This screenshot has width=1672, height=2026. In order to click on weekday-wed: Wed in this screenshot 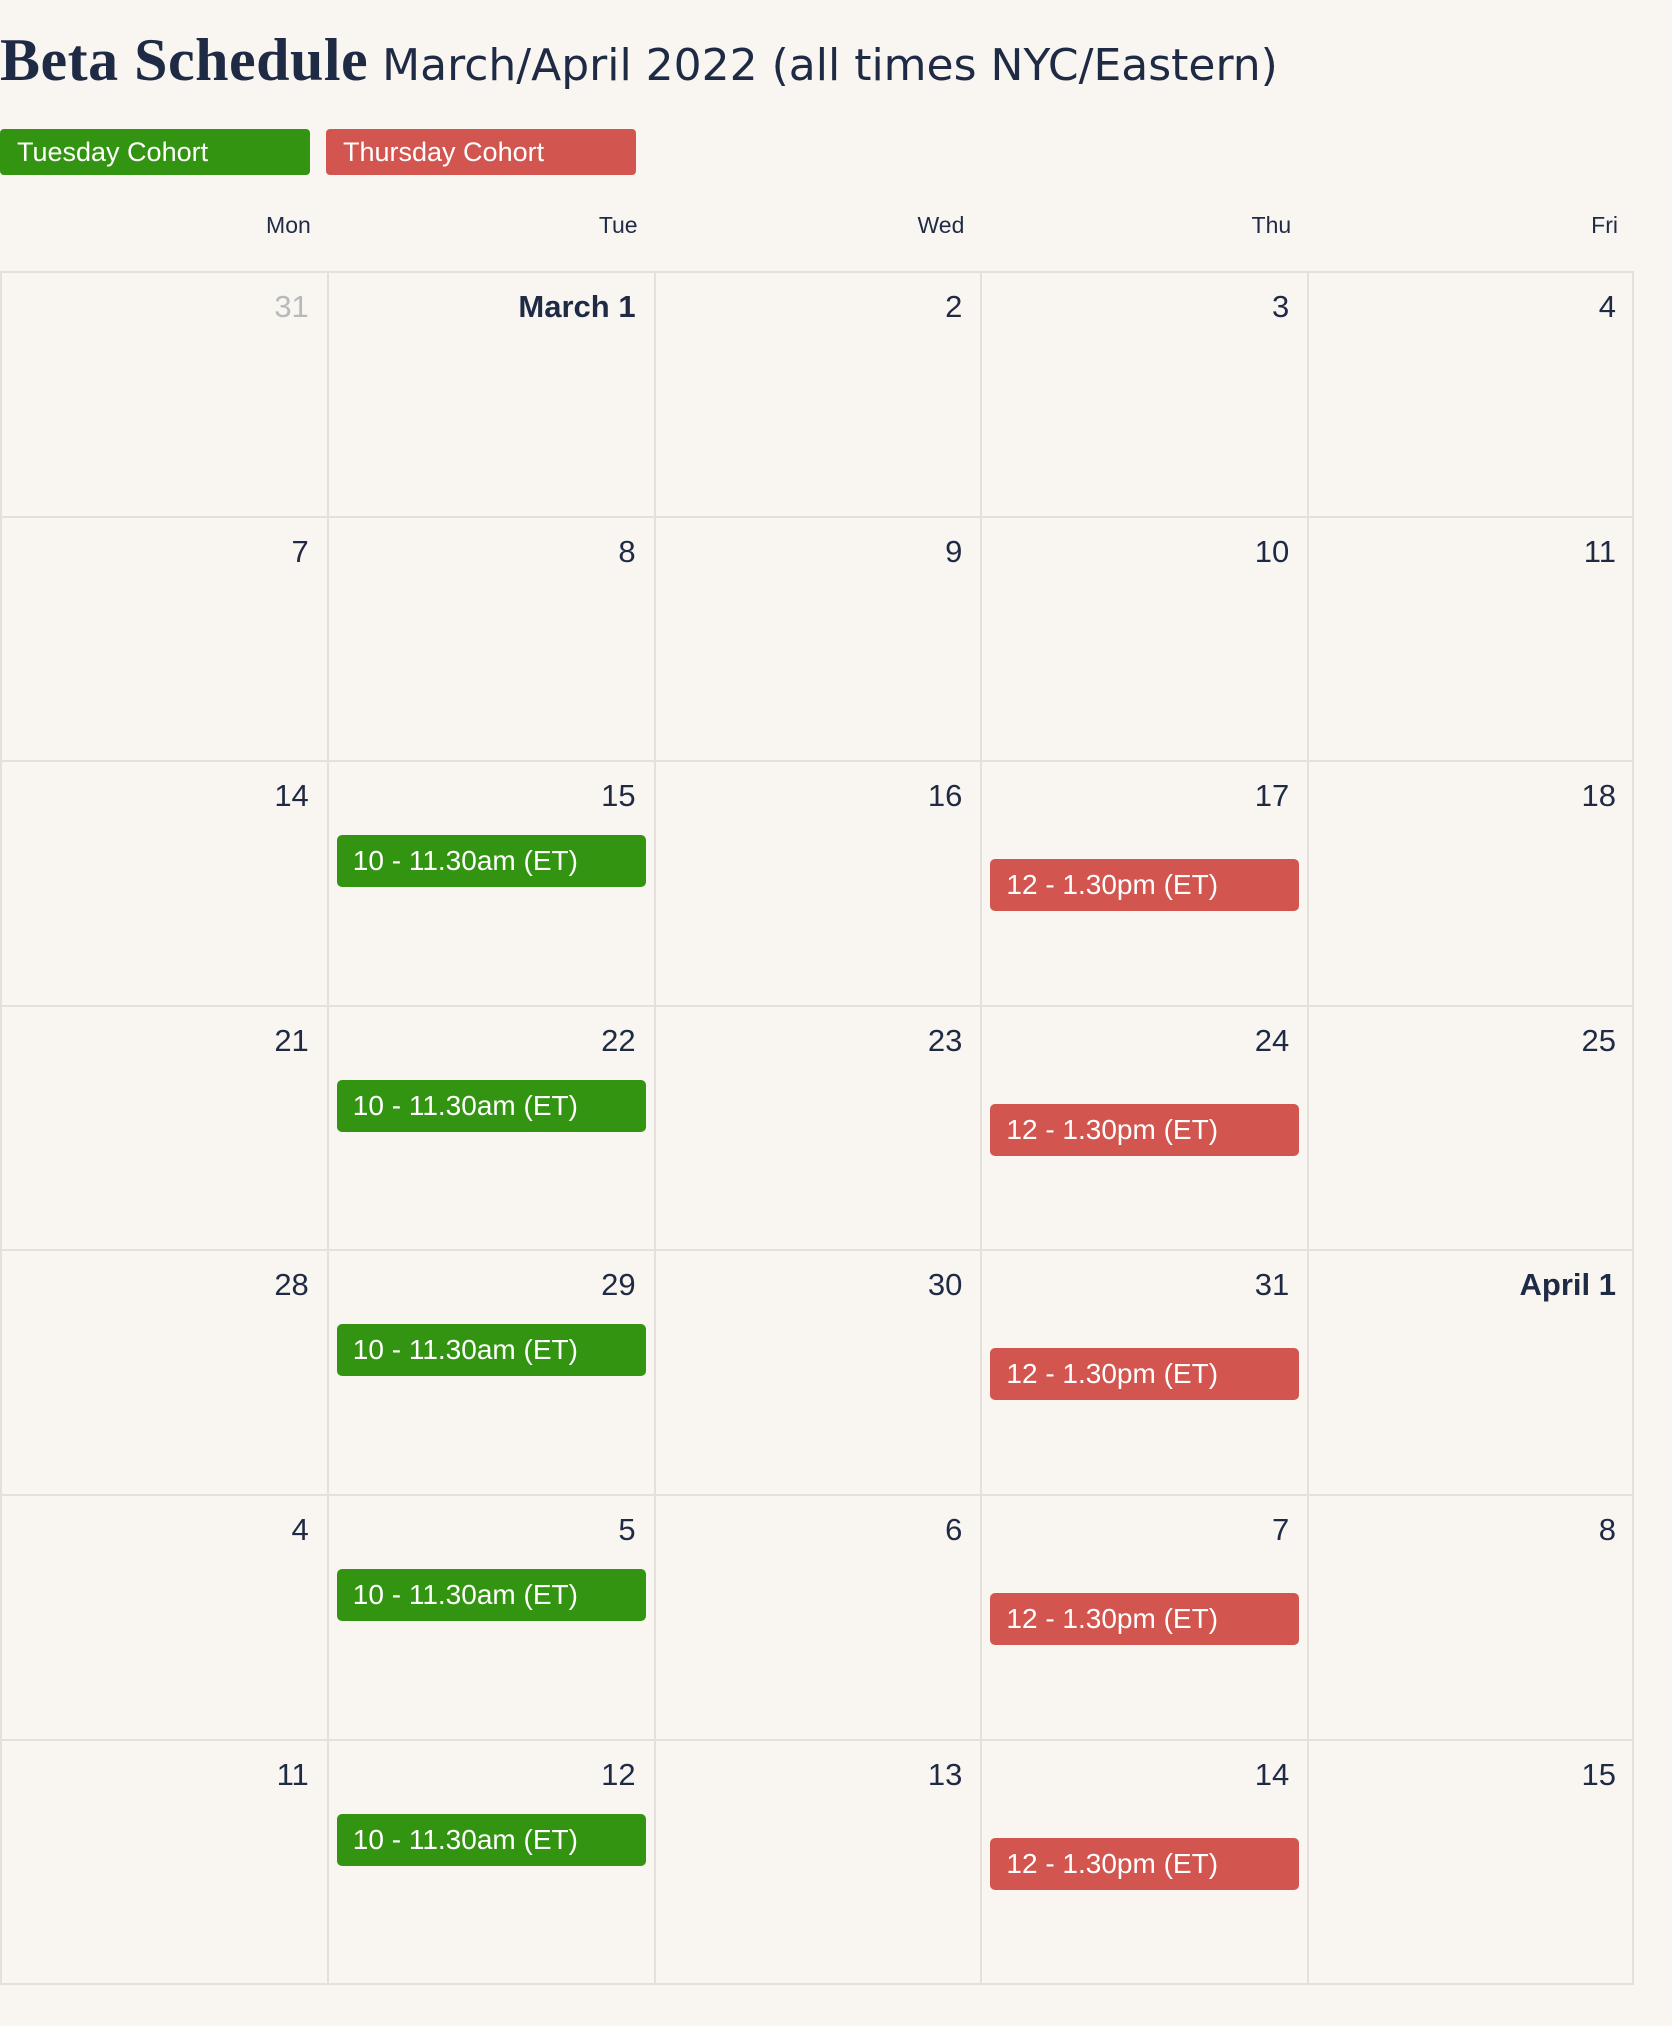, I will do `click(941, 225)`.